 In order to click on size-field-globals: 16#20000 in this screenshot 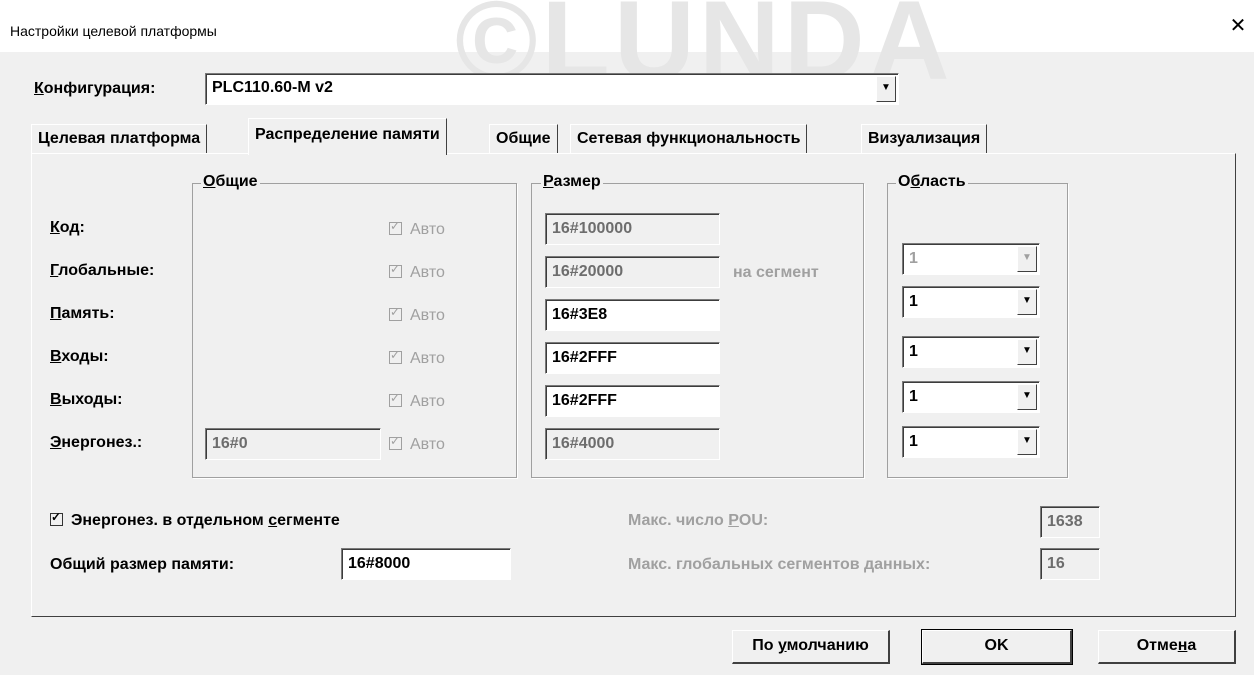, I will do `click(632, 272)`.